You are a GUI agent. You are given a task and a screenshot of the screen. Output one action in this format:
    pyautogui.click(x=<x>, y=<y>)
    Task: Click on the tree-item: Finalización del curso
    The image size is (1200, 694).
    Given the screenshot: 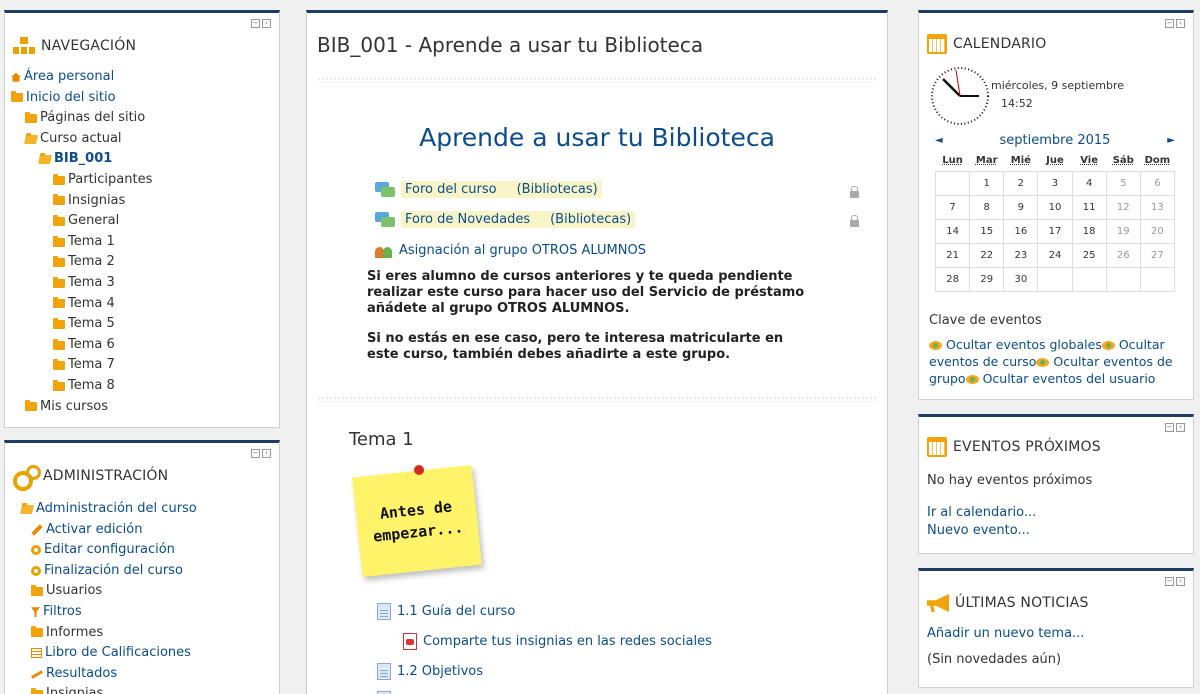 What is the action you would take?
    pyautogui.click(x=150, y=571)
    